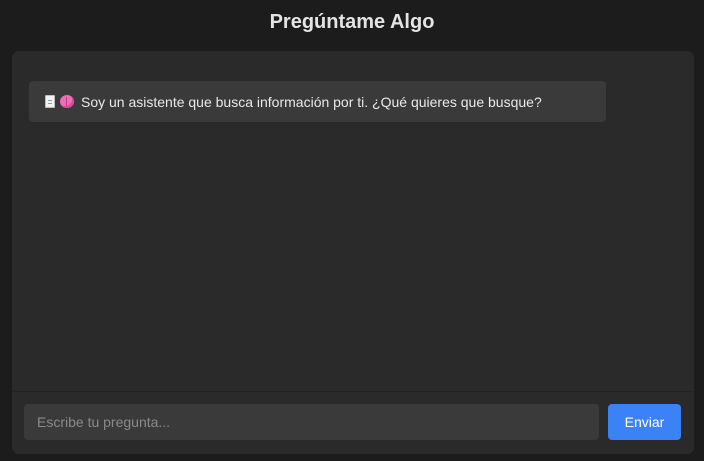 Image resolution: width=704 pixels, height=461 pixels. I want to click on send-button: Enviar, so click(644, 422).